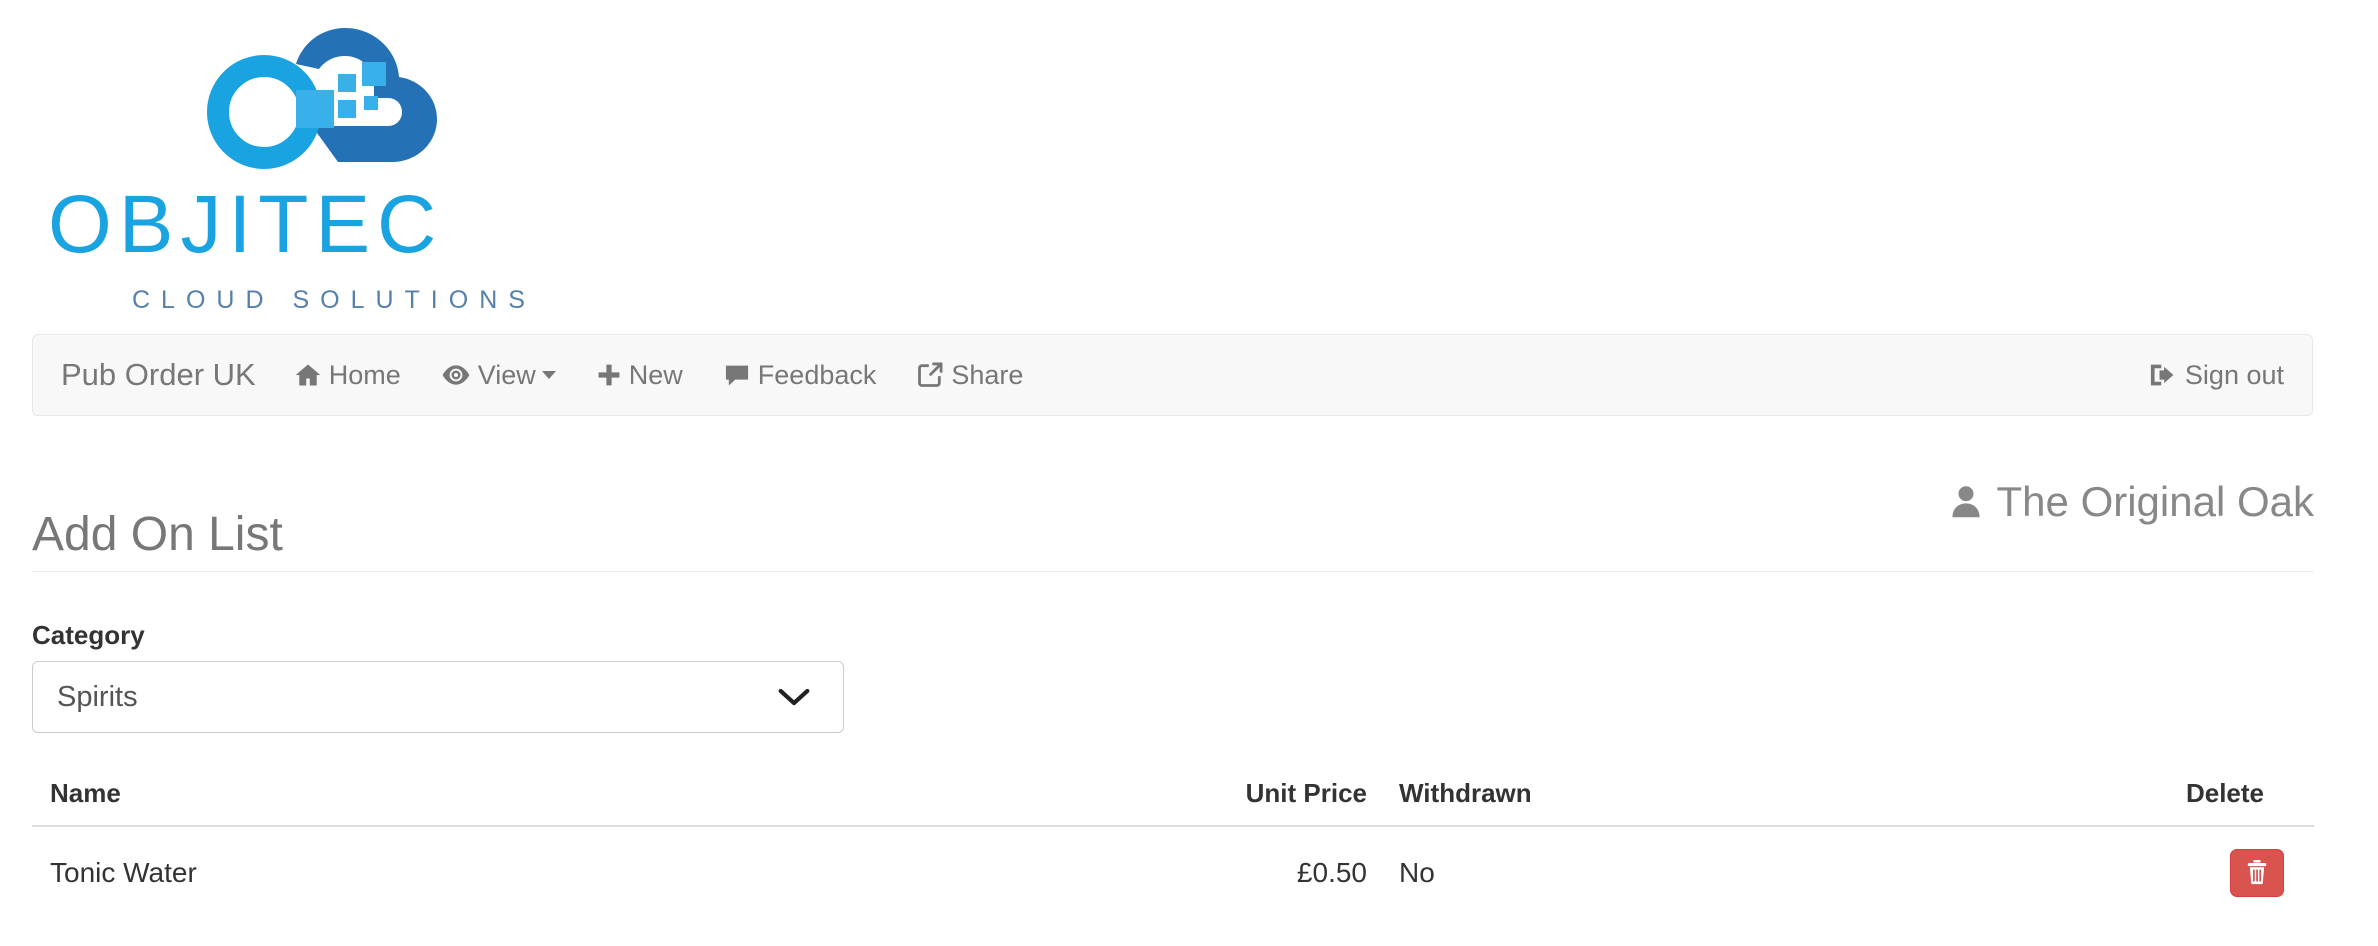  Describe the element at coordinates (1417, 872) in the screenshot. I see `cell-withdrawn: No` at that location.